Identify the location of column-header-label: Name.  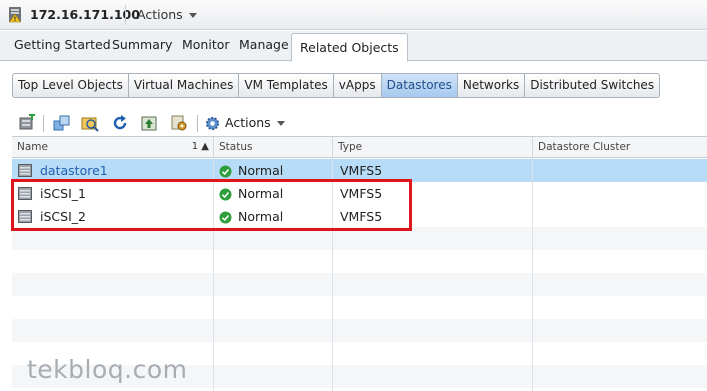
(32, 147).